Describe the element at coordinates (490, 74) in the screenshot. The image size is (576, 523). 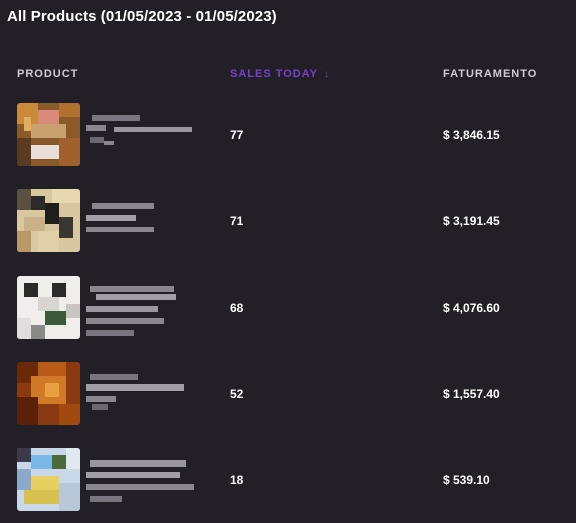
I see `column-header-revenue: FATURAMENTO` at that location.